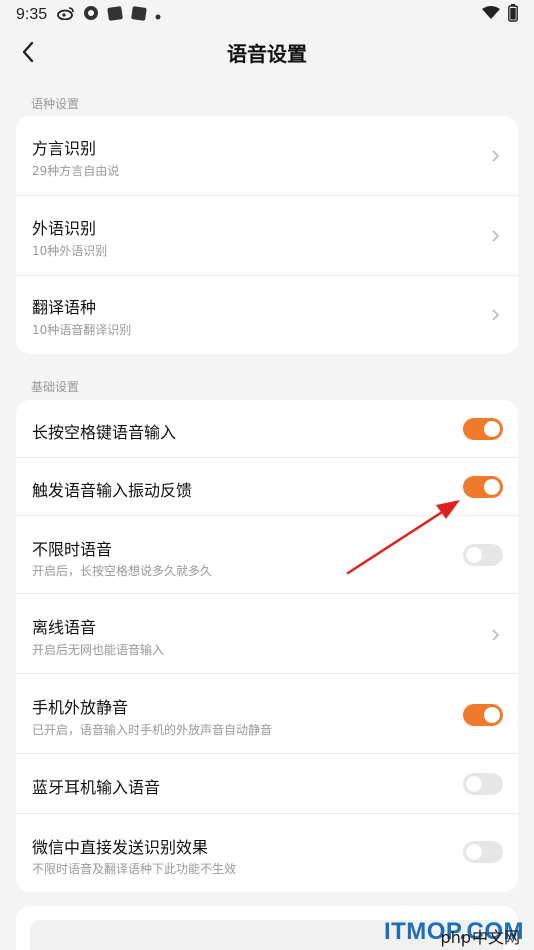 This screenshot has height=950, width=534. I want to click on list-item-dialect-recognition: 方言识别 29种方言自由说, so click(267, 156).